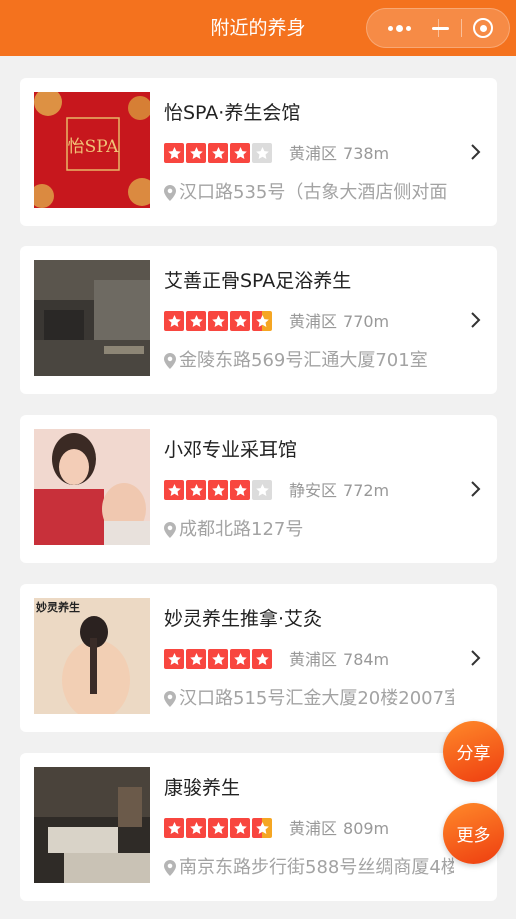 The width and height of the screenshot is (516, 919). What do you see at coordinates (258, 281) in the screenshot?
I see `shop-name: 艾善正骨SPA足浴养生` at bounding box center [258, 281].